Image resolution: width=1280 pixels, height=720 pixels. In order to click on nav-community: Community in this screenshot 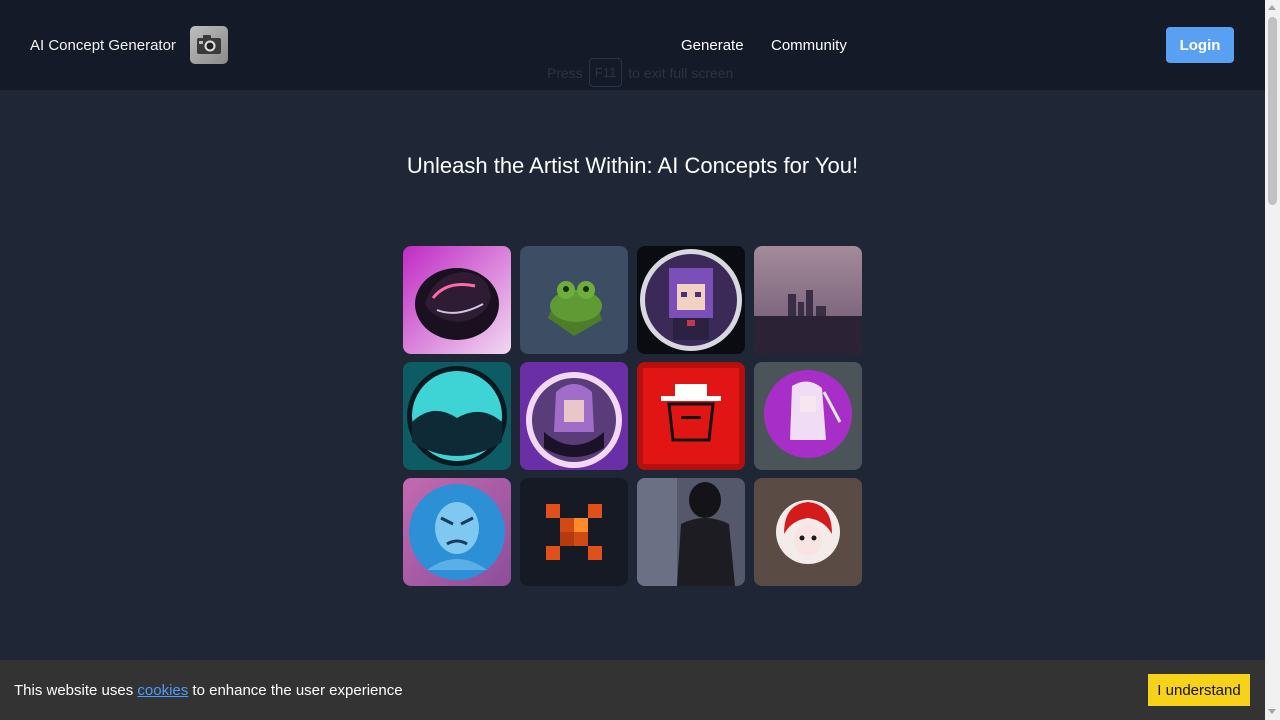, I will do `click(809, 45)`.